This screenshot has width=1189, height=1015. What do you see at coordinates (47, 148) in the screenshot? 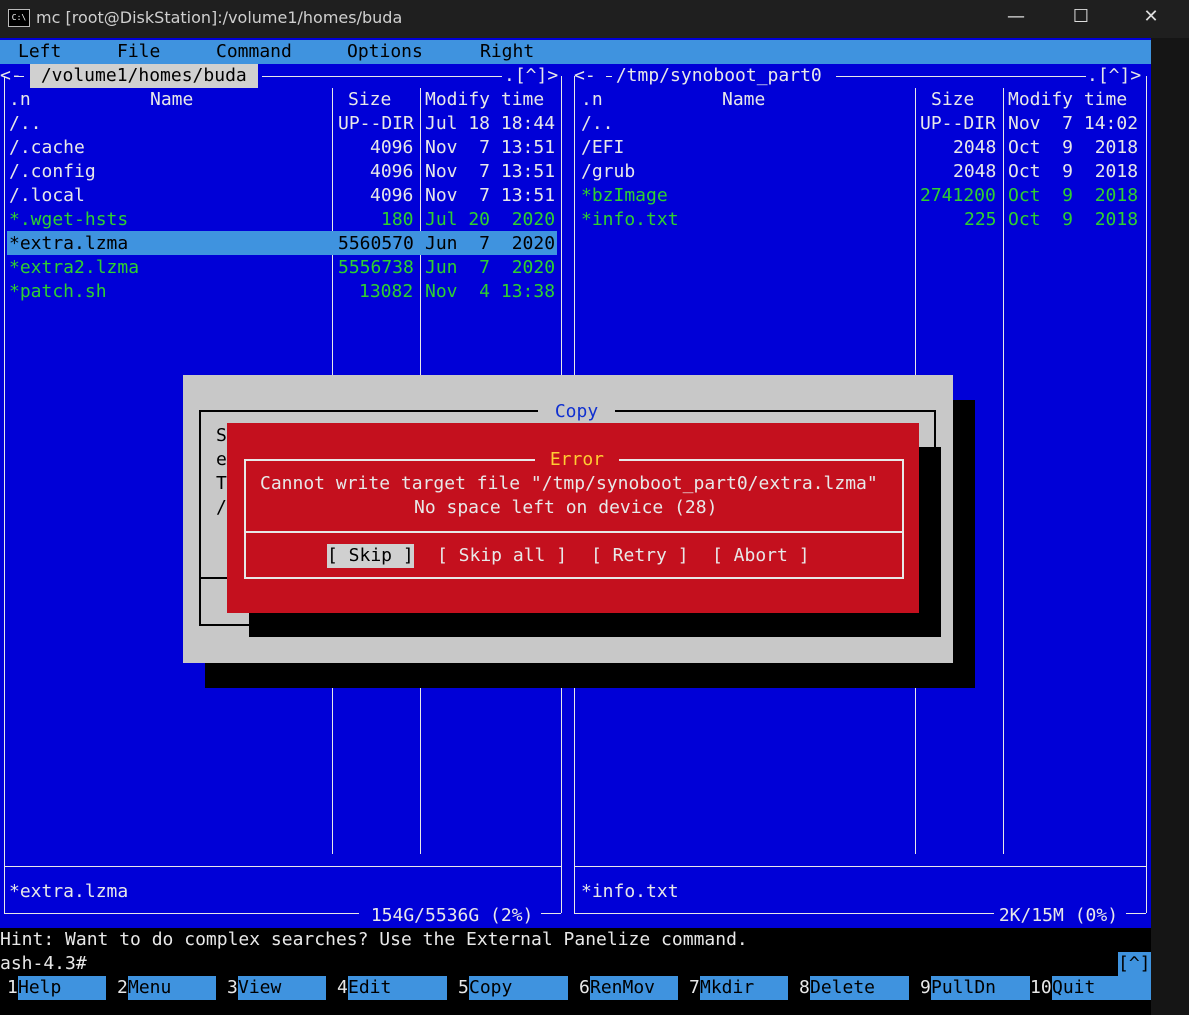
I see `file-name: /.cache` at bounding box center [47, 148].